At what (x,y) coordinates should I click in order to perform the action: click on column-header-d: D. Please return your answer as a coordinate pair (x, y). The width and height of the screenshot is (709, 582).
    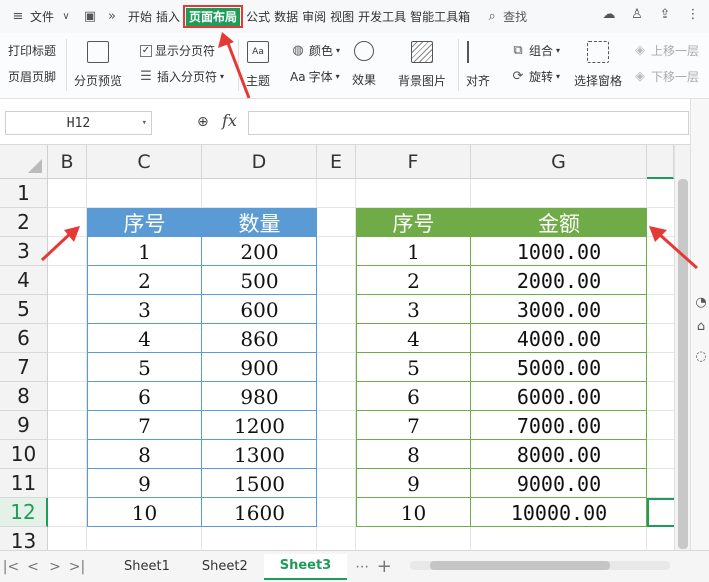
    Looking at the image, I should click on (259, 162).